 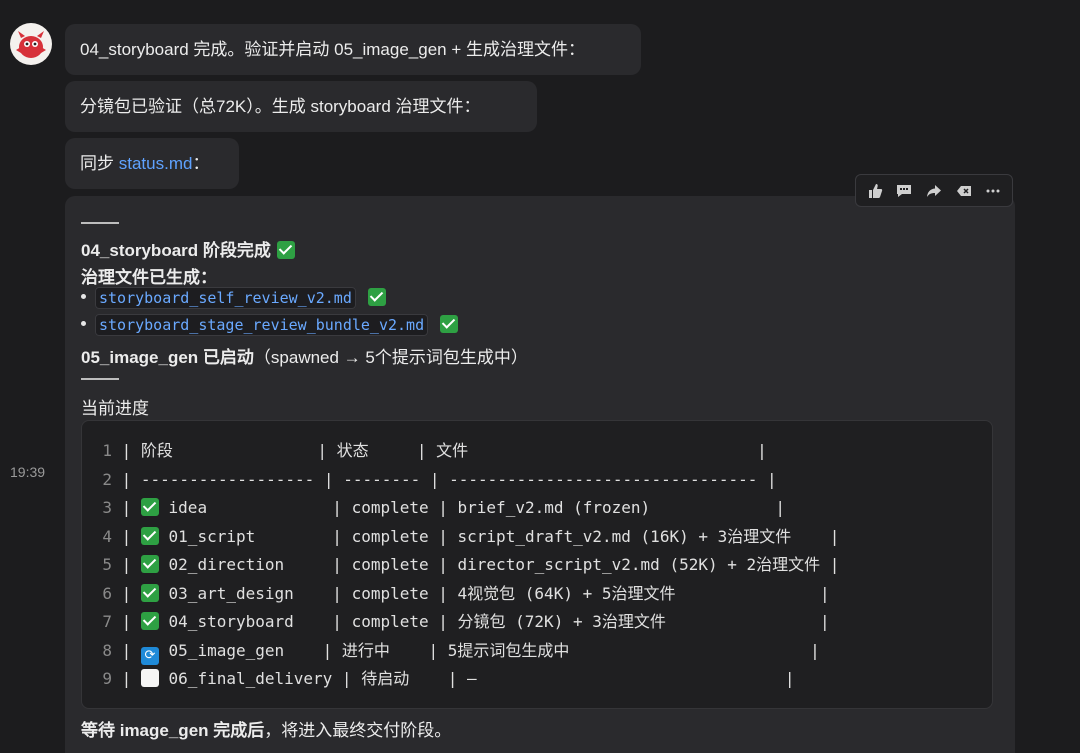 What do you see at coordinates (358, 730) in the screenshot?
I see `footer-rest: ，将进入最终交付阶段。` at bounding box center [358, 730].